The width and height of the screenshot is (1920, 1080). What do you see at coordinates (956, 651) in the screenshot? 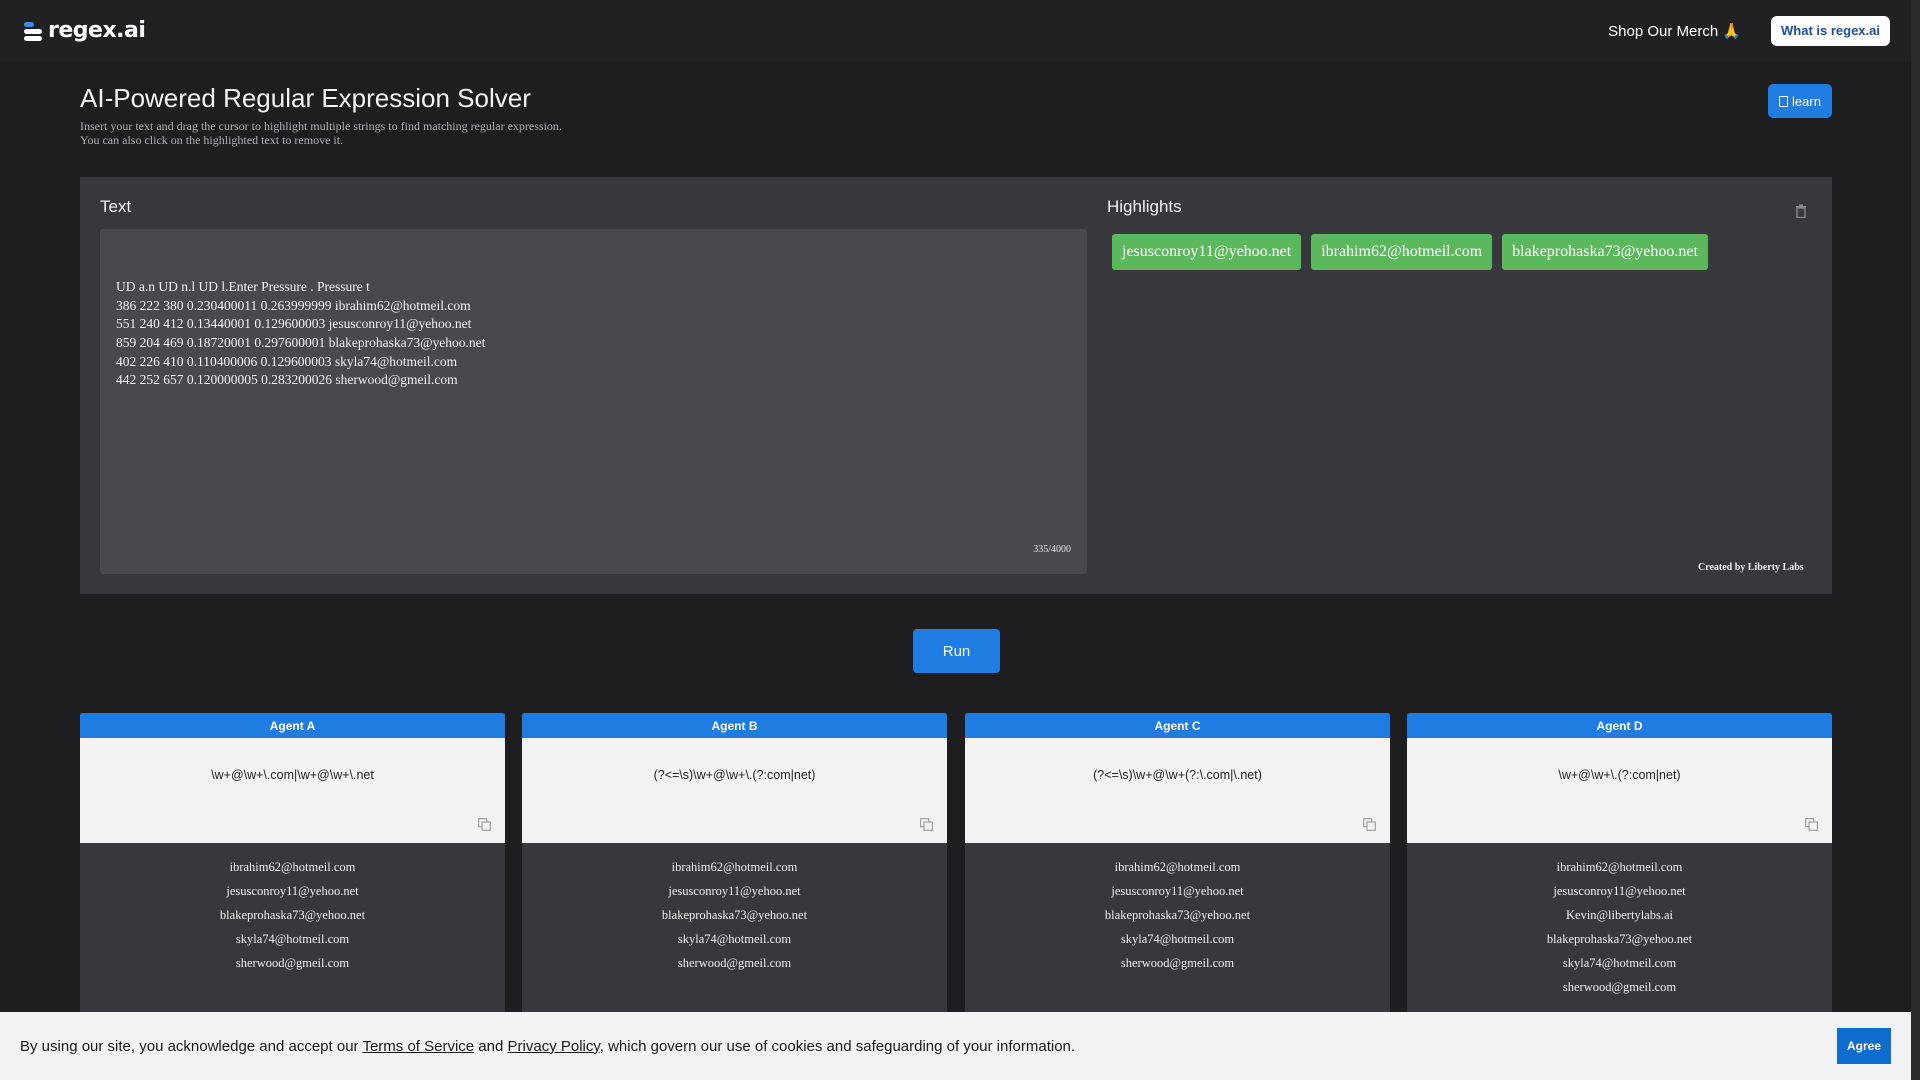
I see `run-button: Run` at bounding box center [956, 651].